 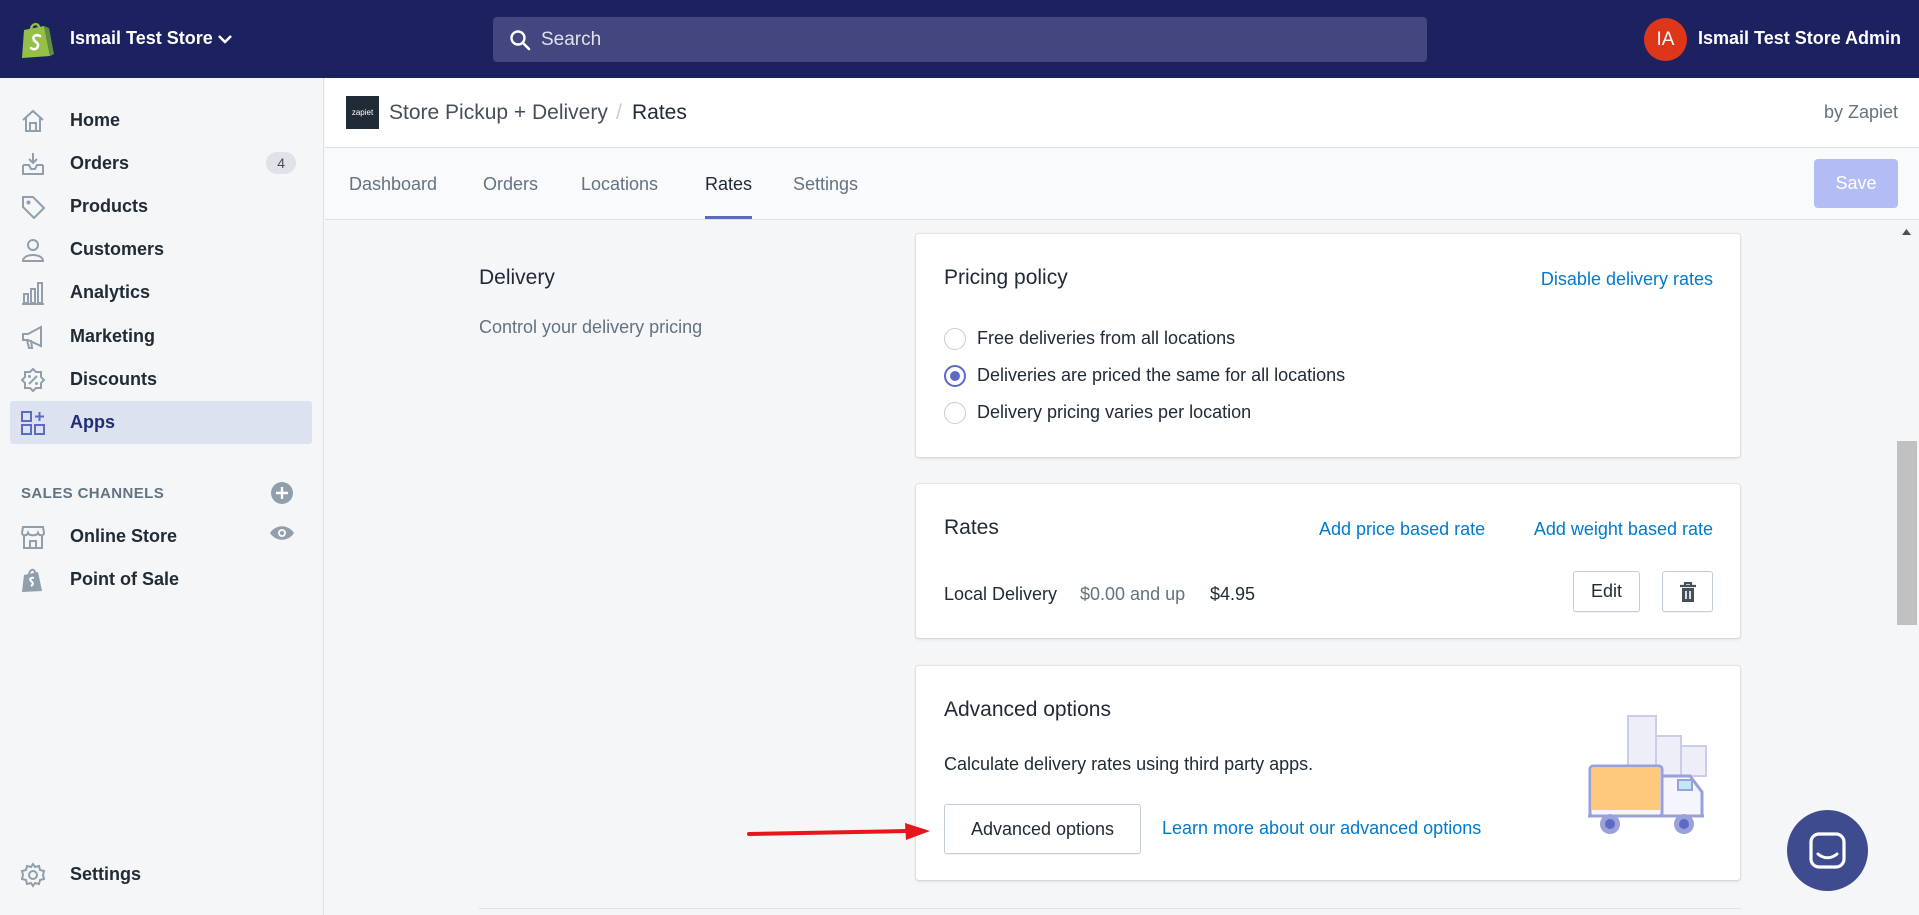 I want to click on scroll-up-arrow-icon, so click(x=1906, y=232).